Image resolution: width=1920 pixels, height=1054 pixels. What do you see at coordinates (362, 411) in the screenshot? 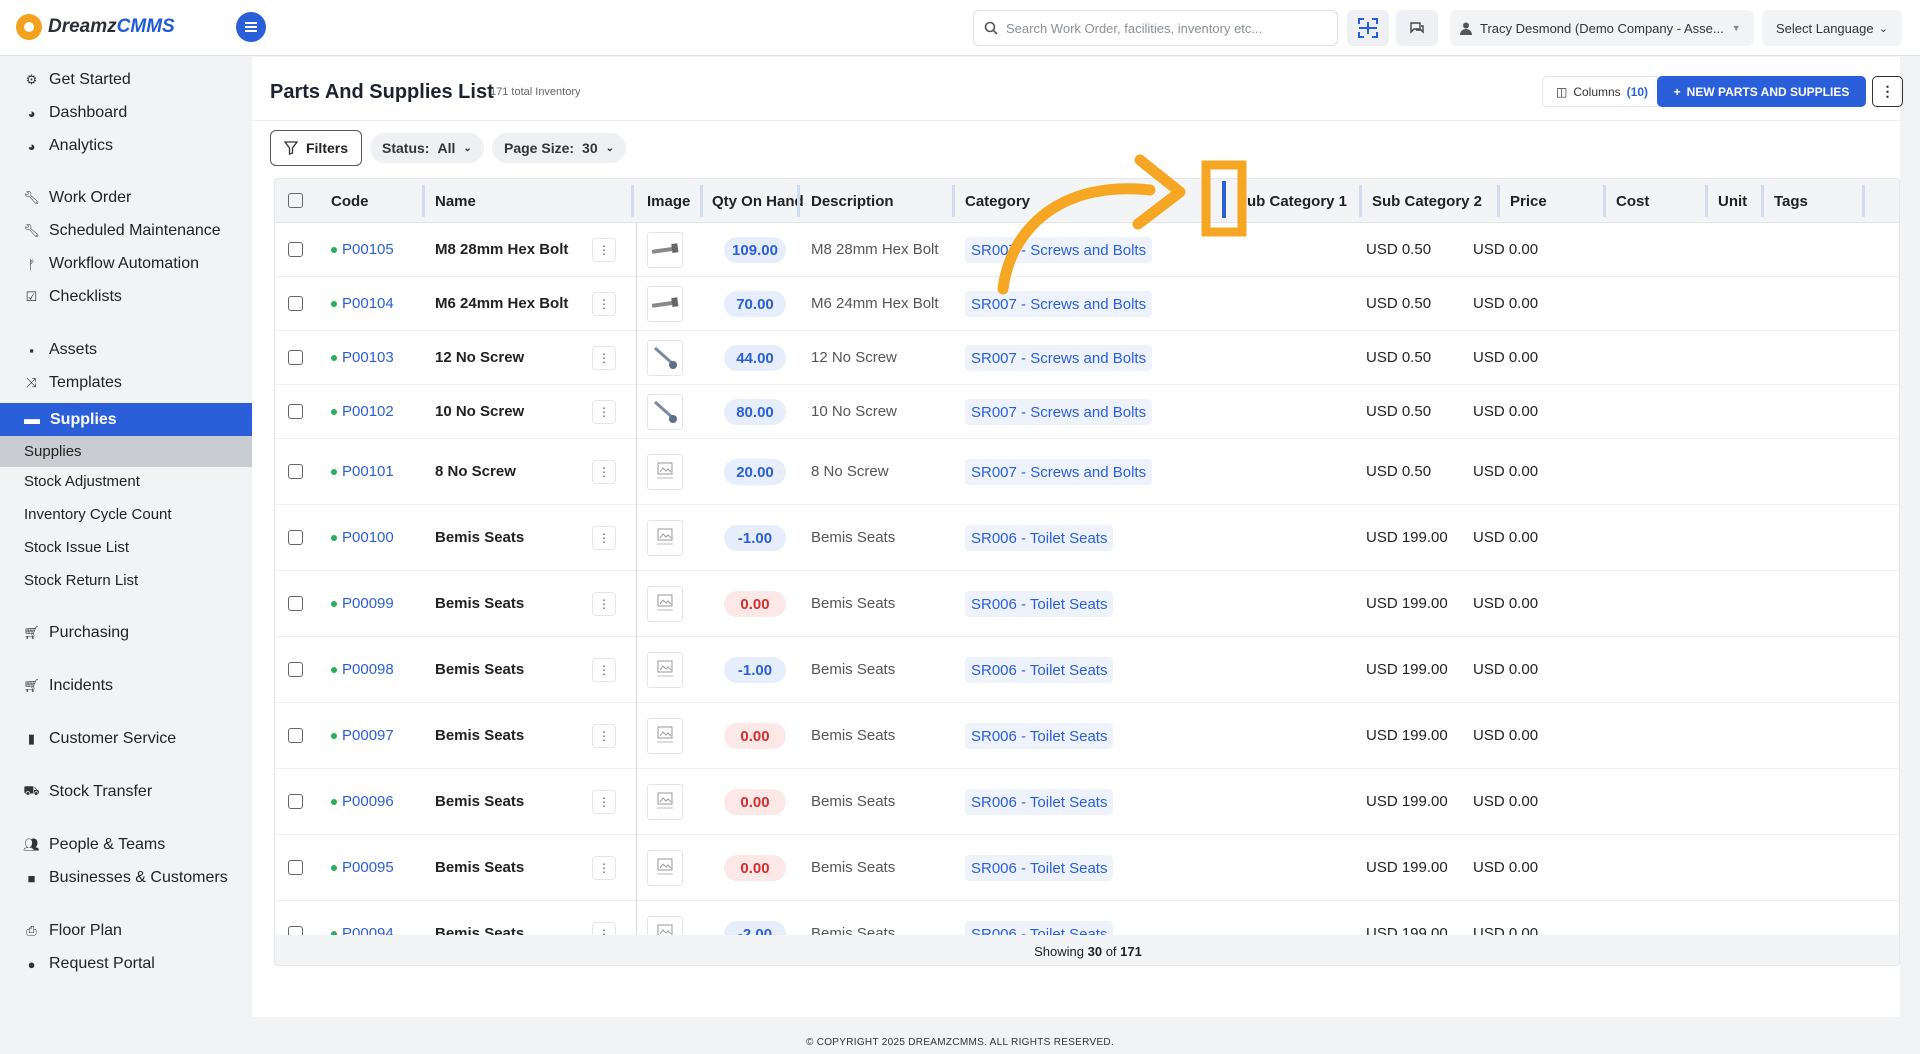
I see `part-code-link: P00102` at bounding box center [362, 411].